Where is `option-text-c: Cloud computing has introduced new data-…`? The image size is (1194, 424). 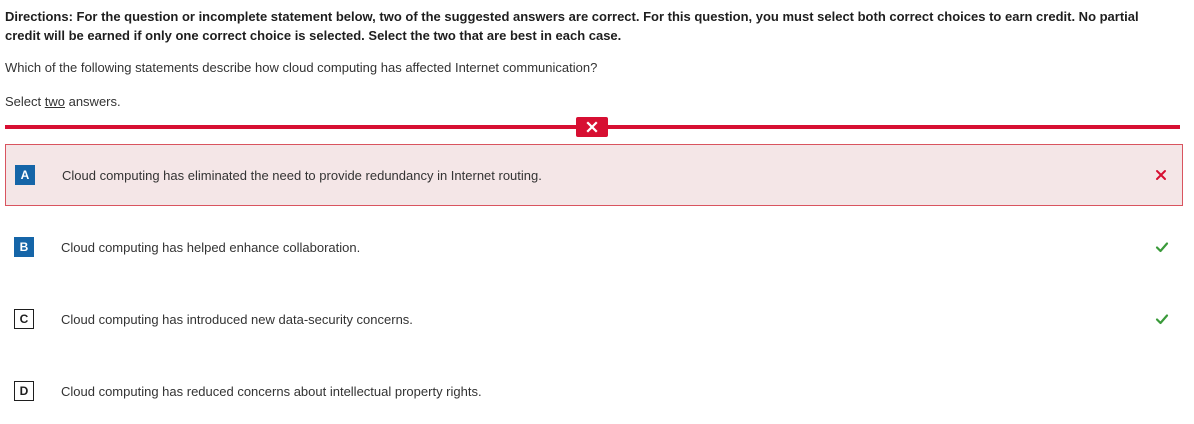
option-text-c: Cloud computing has introduced new data-… is located at coordinates (237, 319).